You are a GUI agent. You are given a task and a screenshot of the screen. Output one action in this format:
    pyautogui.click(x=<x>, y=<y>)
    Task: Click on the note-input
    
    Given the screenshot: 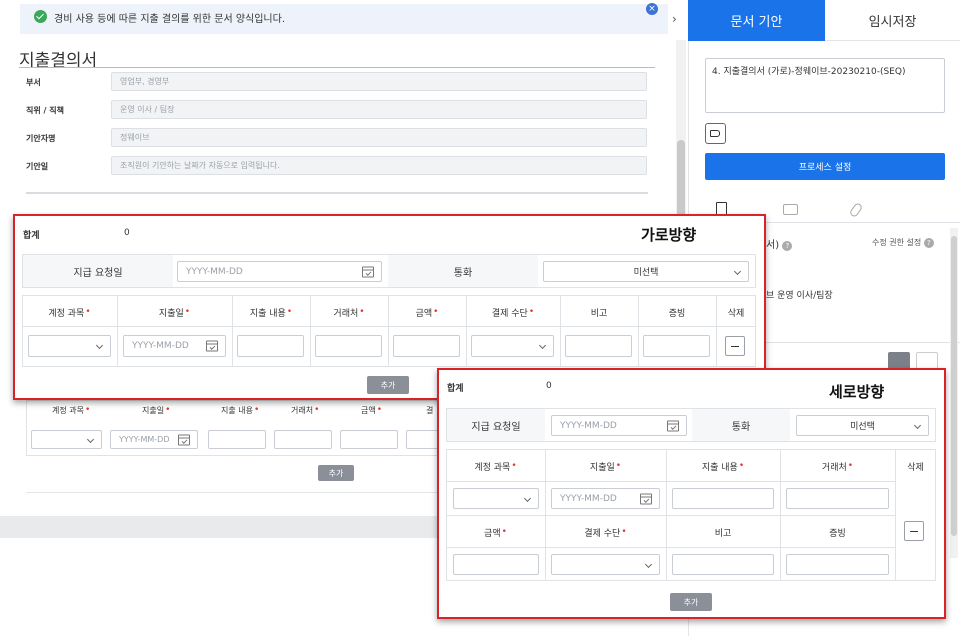 What is the action you would take?
    pyautogui.click(x=598, y=346)
    